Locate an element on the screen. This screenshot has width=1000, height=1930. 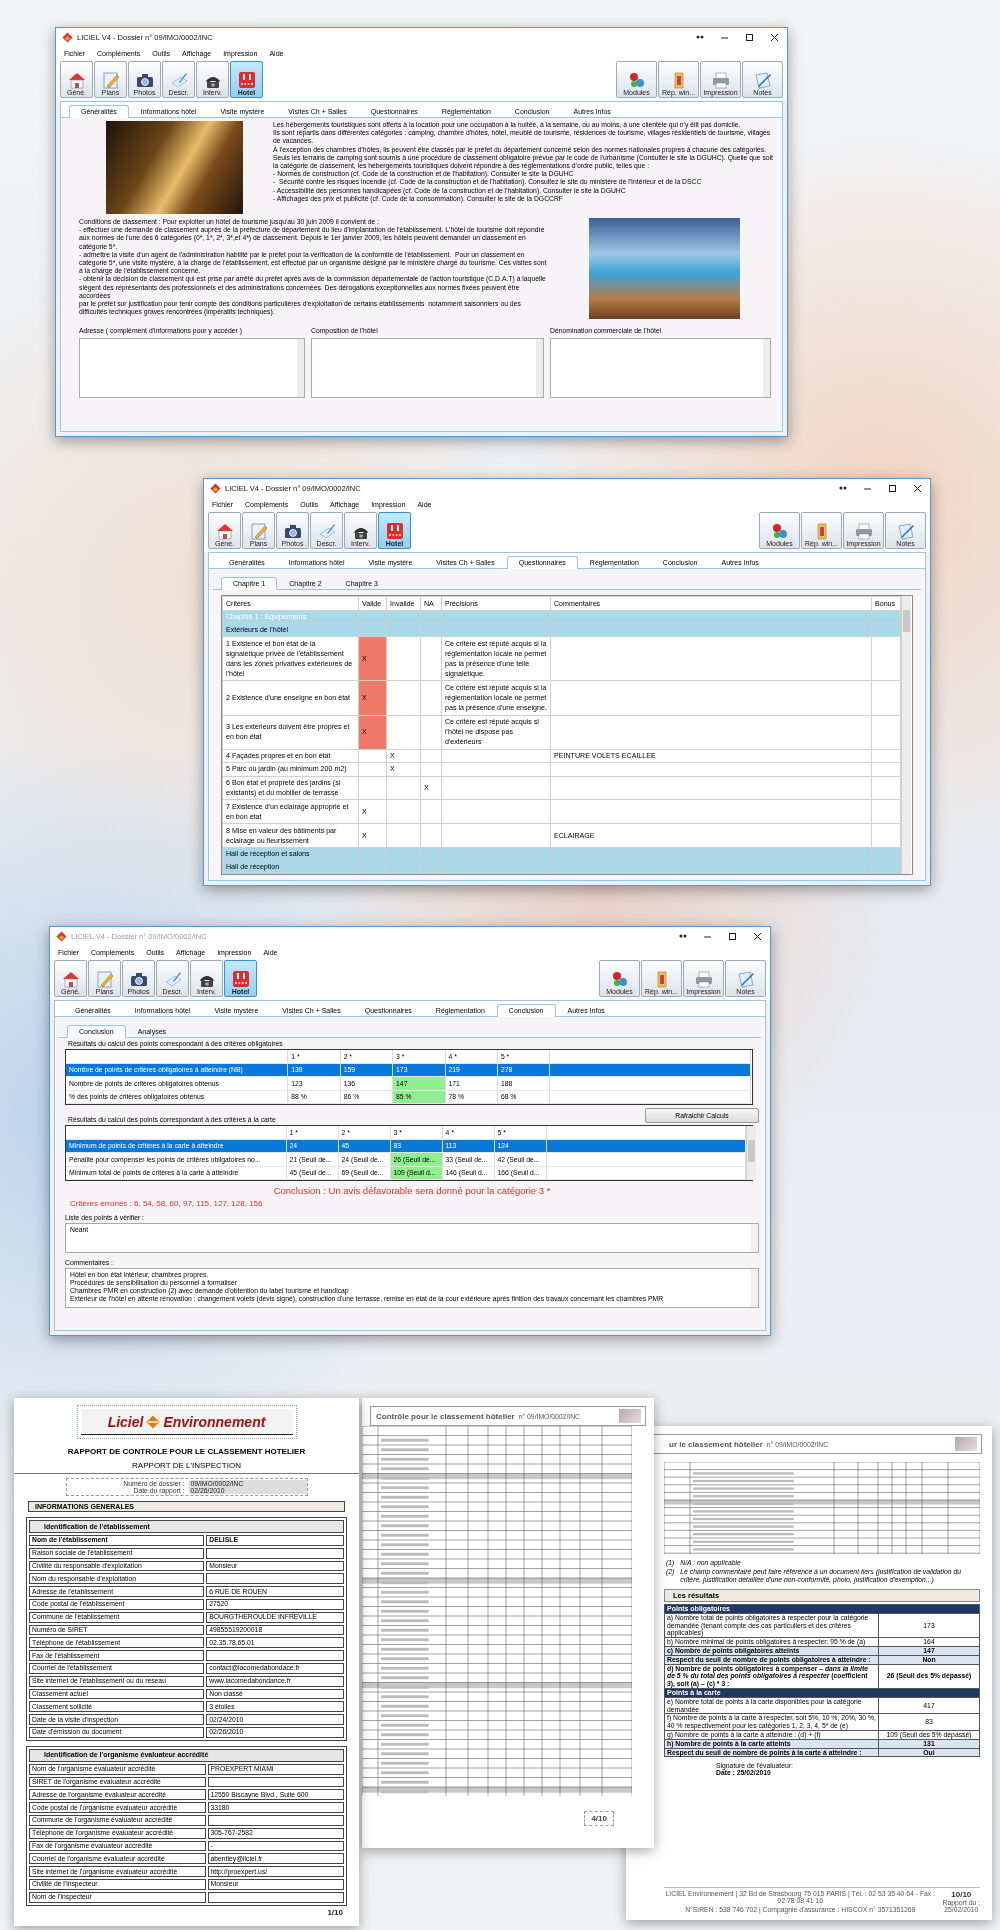
logo-text: Environnement is located at coordinates (214, 1421).